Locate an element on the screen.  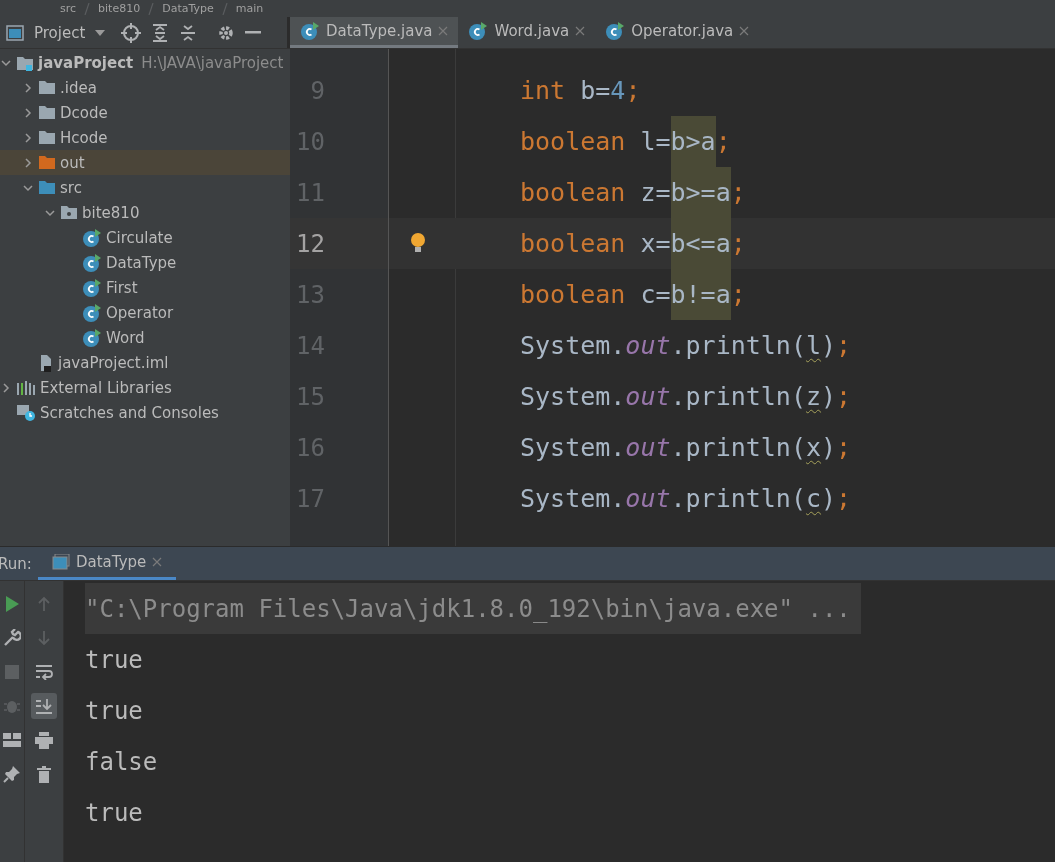
run-icon is located at coordinates (12, 604).